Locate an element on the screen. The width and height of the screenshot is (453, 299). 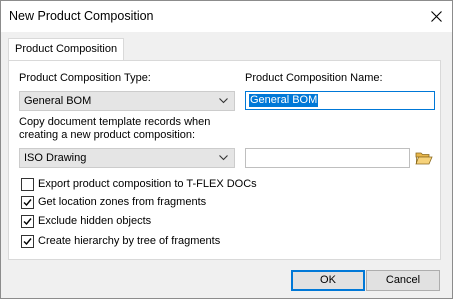
browse-button is located at coordinates (424, 158).